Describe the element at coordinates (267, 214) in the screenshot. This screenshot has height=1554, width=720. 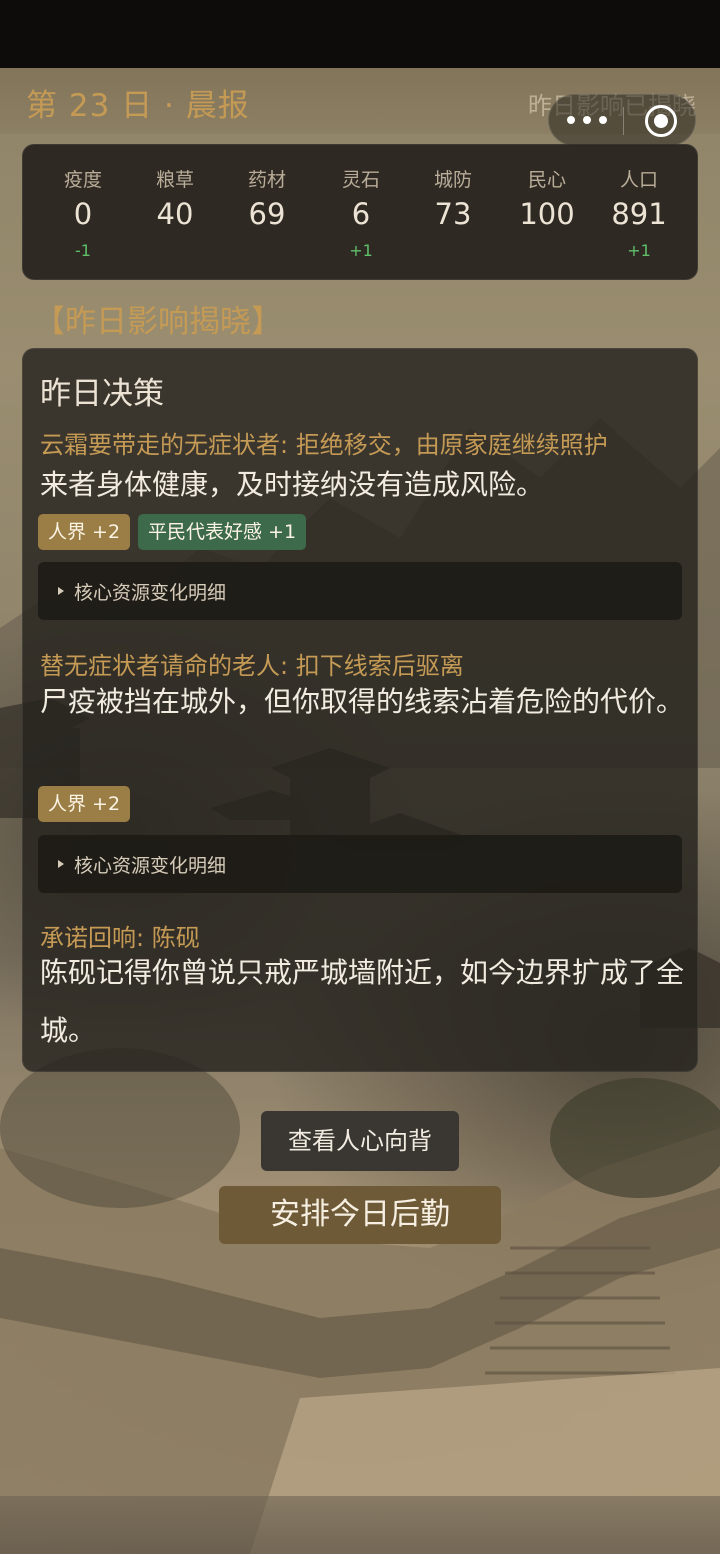
I see `stat-value: 69` at that location.